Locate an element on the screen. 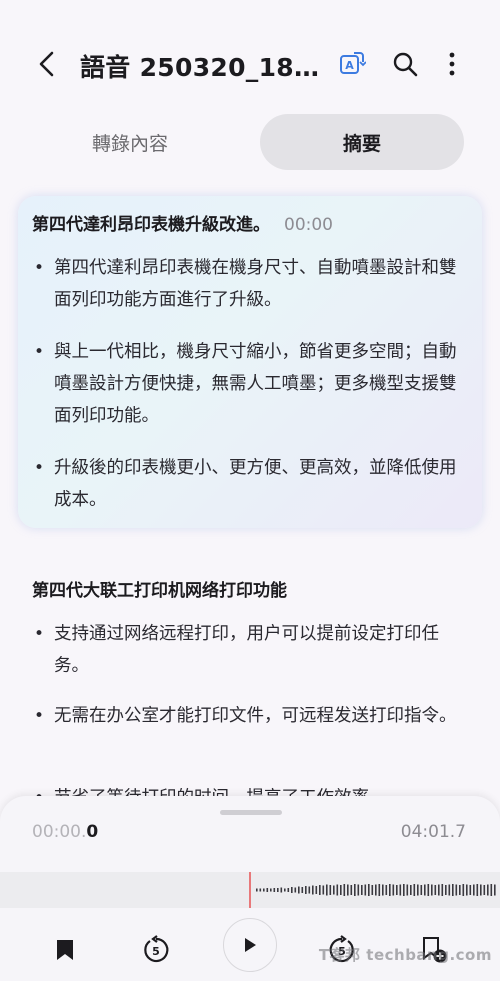  summary-bullet: 第四代達利昂印表機在機身尺寸、自動噴墨設計和雙面列印功能方面進行了升級。 is located at coordinates (247, 284).